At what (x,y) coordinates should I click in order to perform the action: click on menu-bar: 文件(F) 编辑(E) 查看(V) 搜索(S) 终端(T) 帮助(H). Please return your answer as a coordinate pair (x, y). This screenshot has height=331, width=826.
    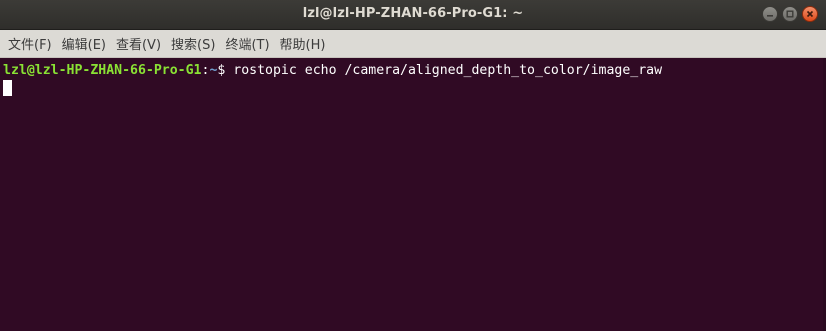
    Looking at the image, I should click on (413, 44).